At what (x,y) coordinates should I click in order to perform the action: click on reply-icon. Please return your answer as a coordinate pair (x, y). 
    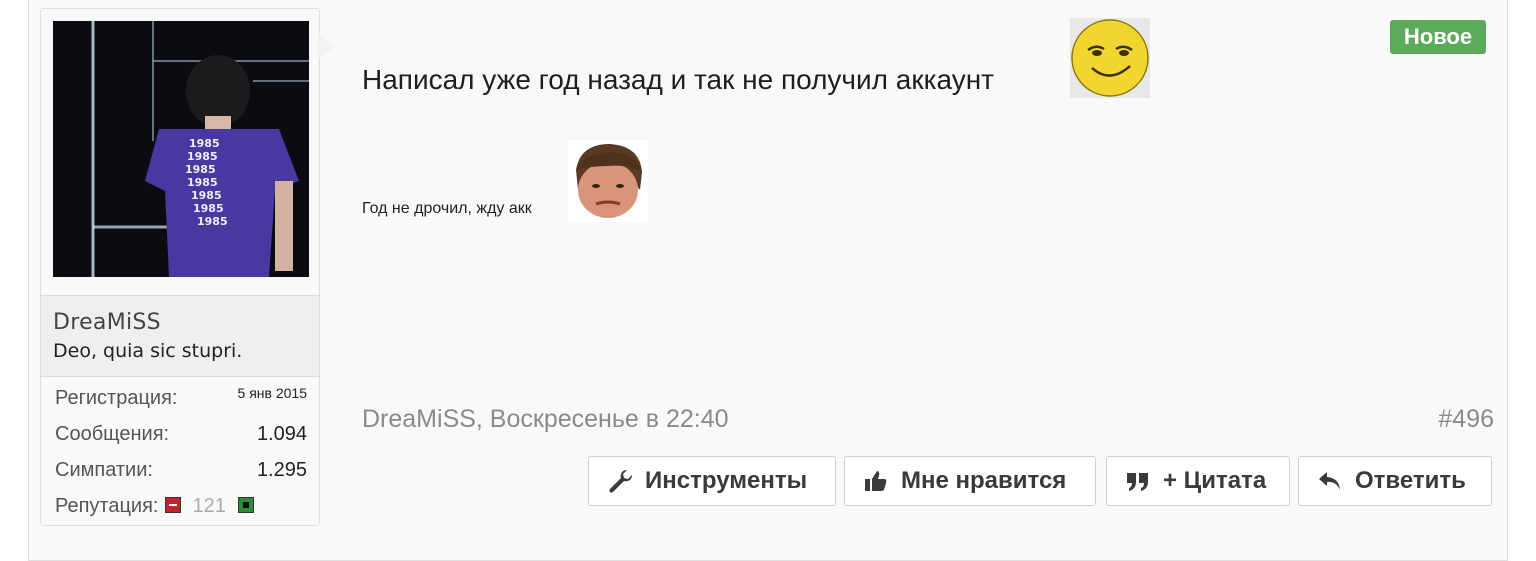
    Looking at the image, I should click on (1329, 481).